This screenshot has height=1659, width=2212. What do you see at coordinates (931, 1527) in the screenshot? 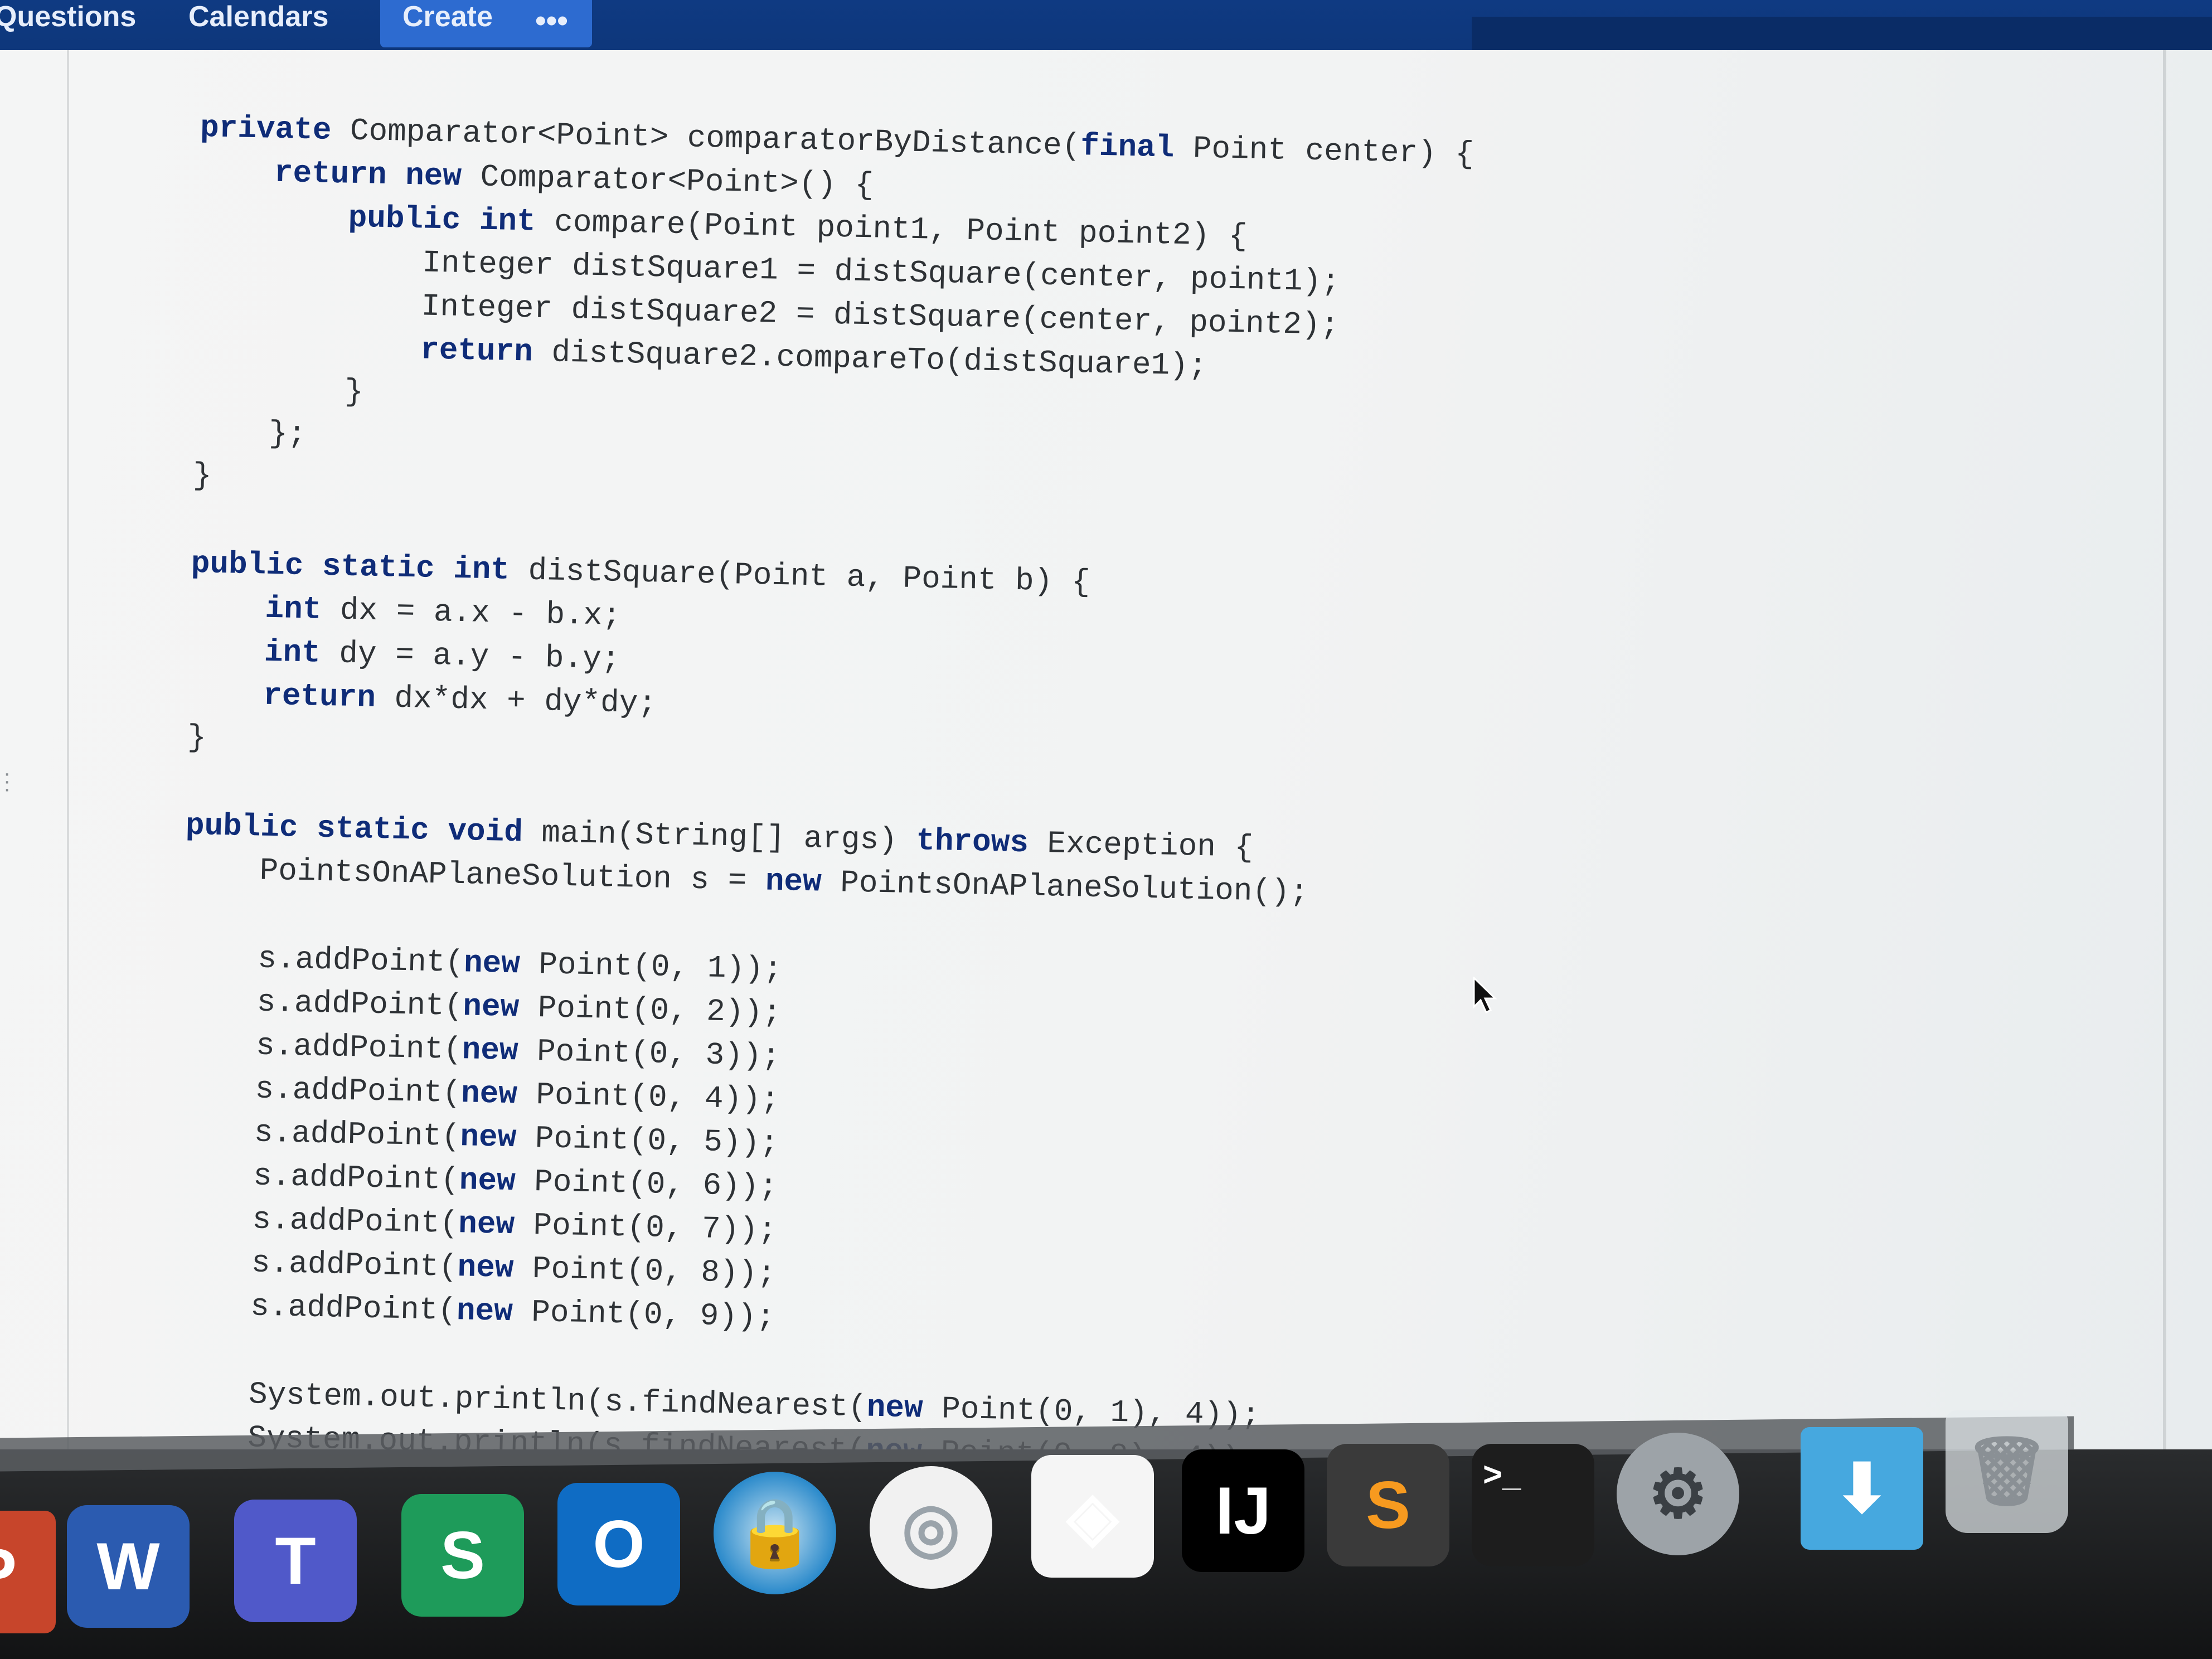
I see `wifi-icon: ◎` at bounding box center [931, 1527].